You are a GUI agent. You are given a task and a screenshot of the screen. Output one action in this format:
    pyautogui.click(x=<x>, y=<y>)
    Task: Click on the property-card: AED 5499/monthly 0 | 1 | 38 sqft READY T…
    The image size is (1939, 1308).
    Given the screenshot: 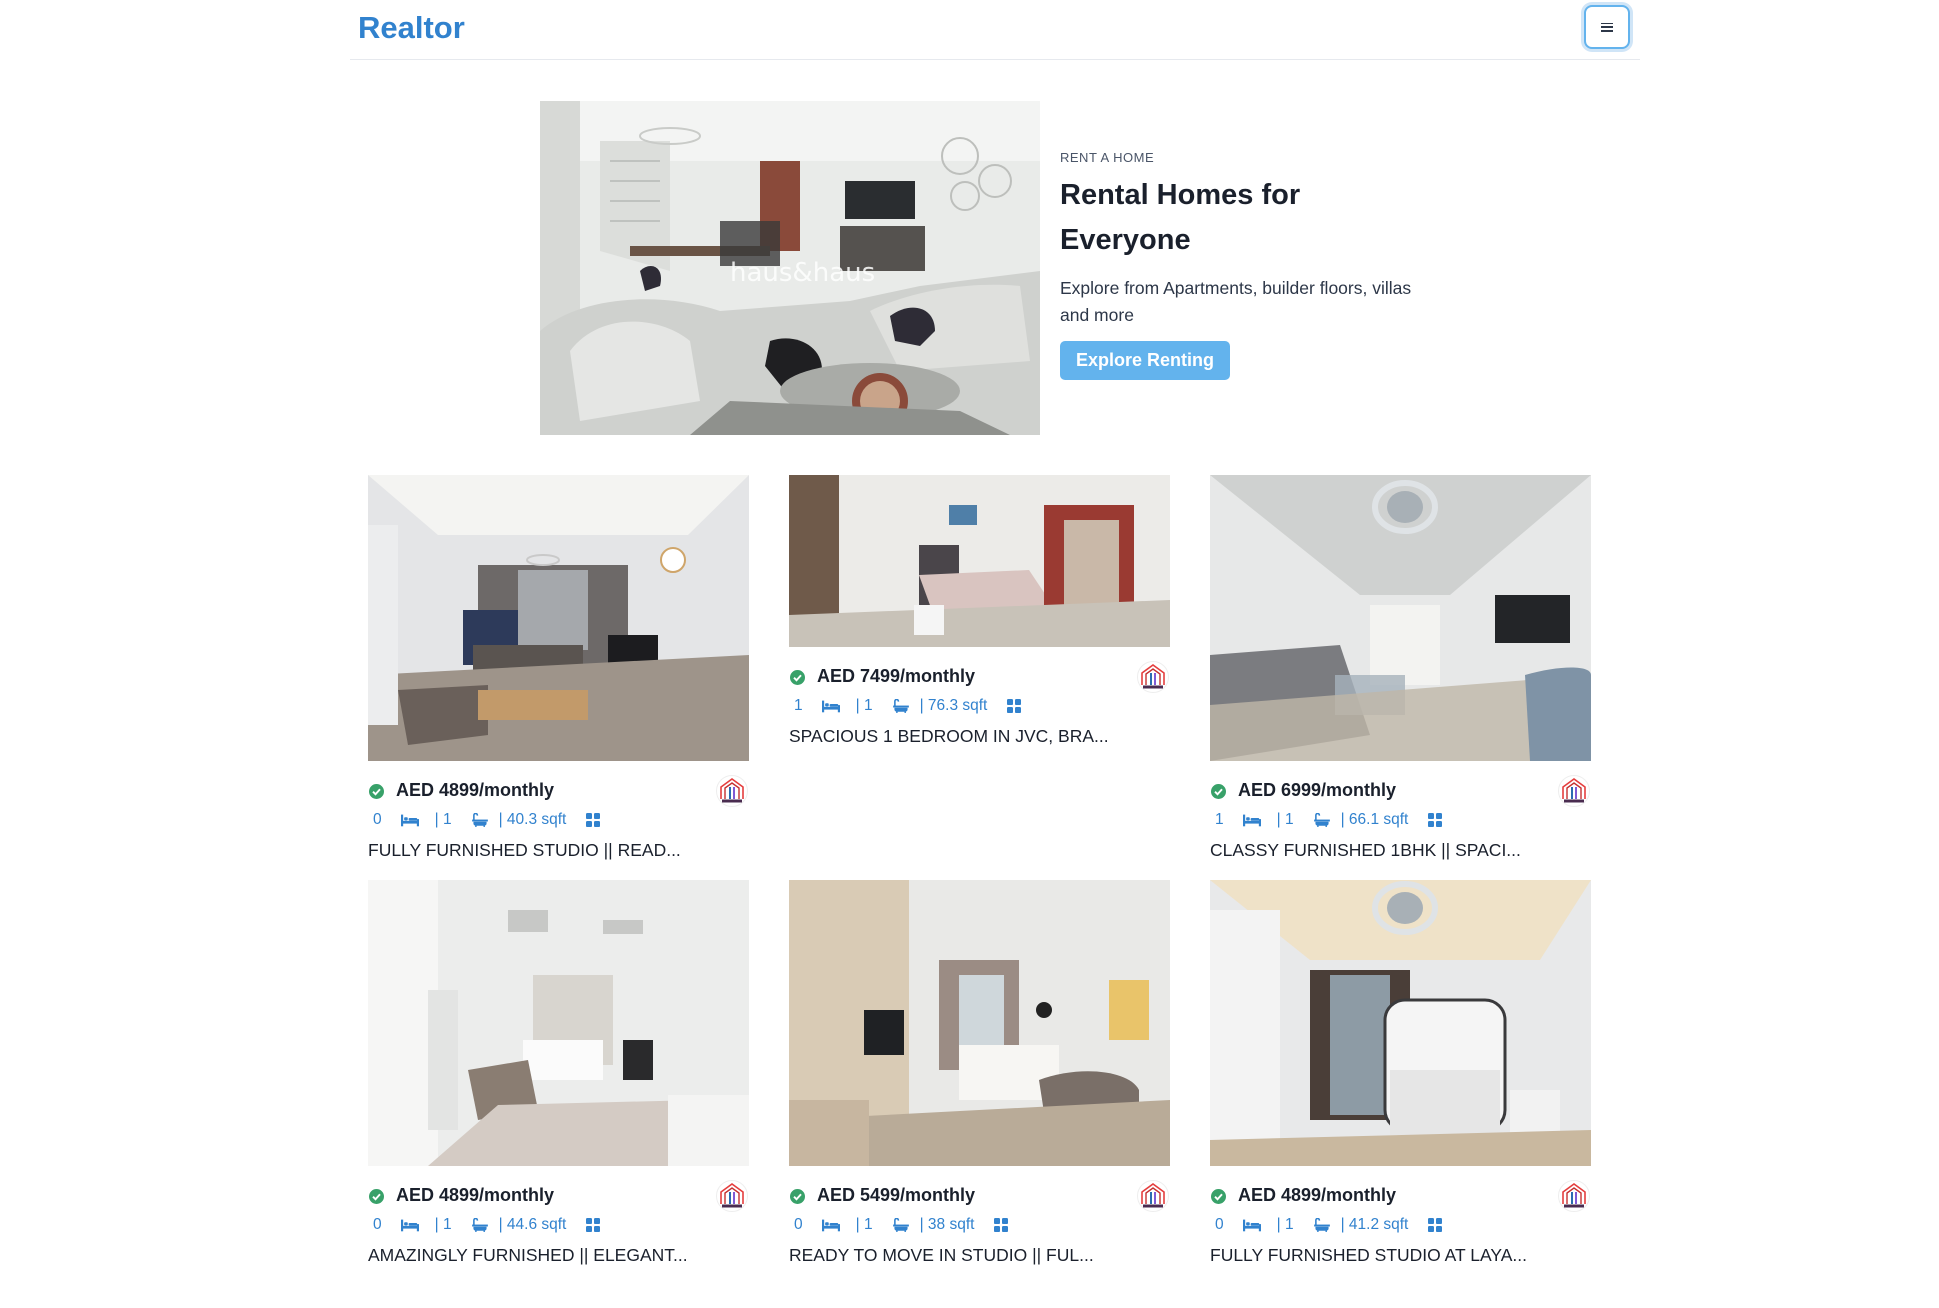 What is the action you would take?
    pyautogui.click(x=979, y=1073)
    